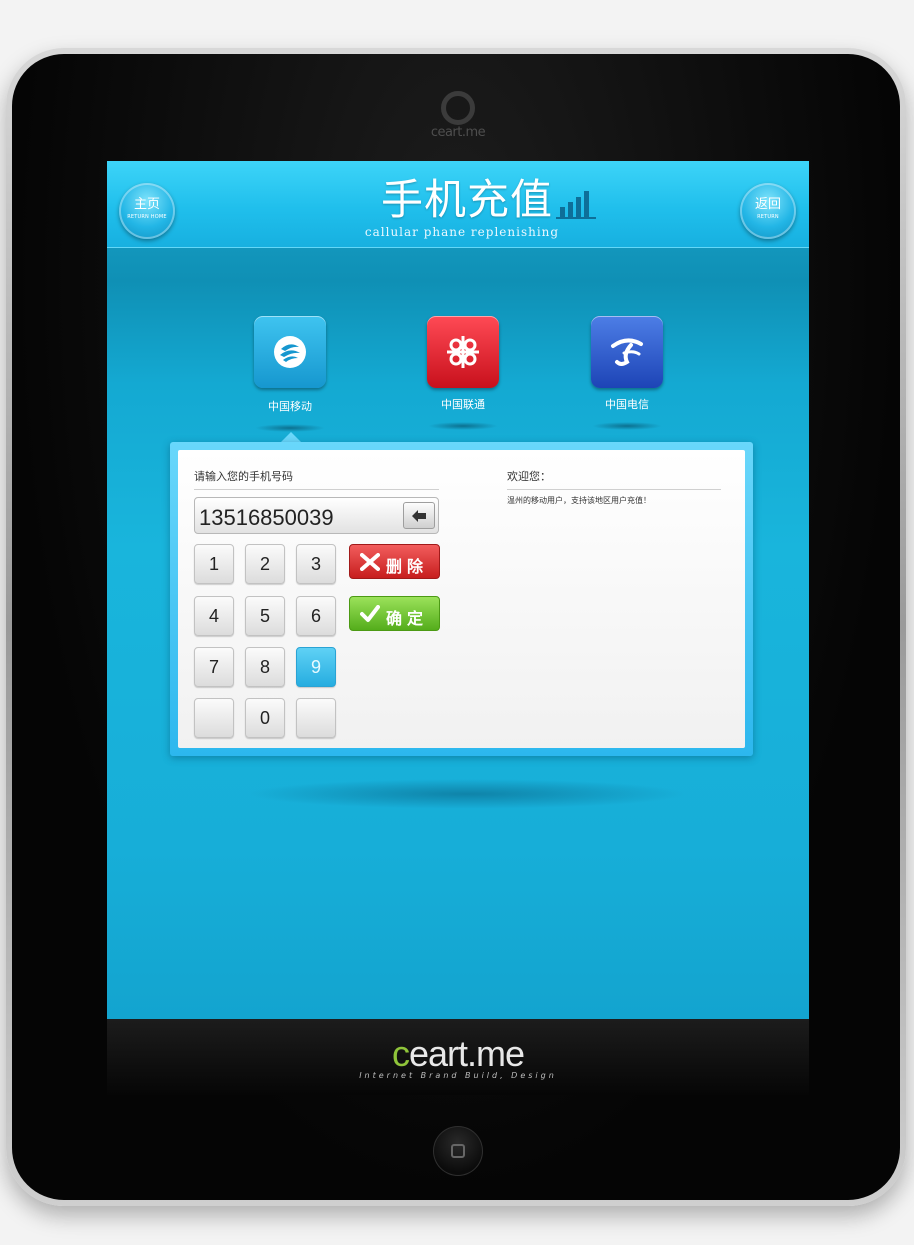 The height and width of the screenshot is (1245, 914). I want to click on china-mobile-tile, so click(290, 352).